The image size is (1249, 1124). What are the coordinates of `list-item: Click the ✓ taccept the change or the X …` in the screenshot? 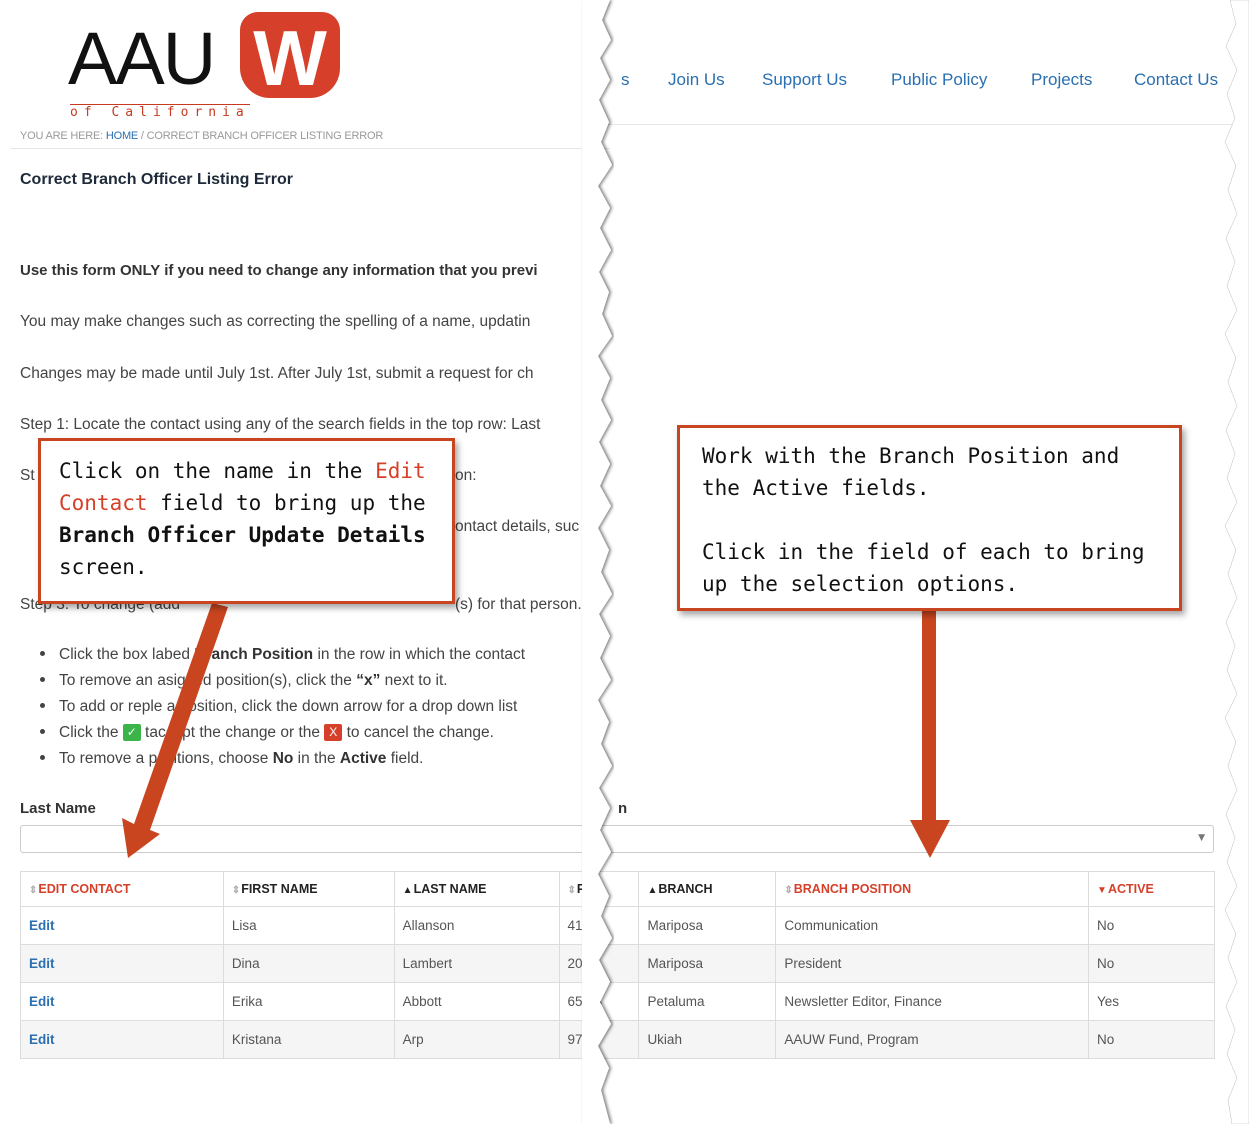 It's located at (272, 737).